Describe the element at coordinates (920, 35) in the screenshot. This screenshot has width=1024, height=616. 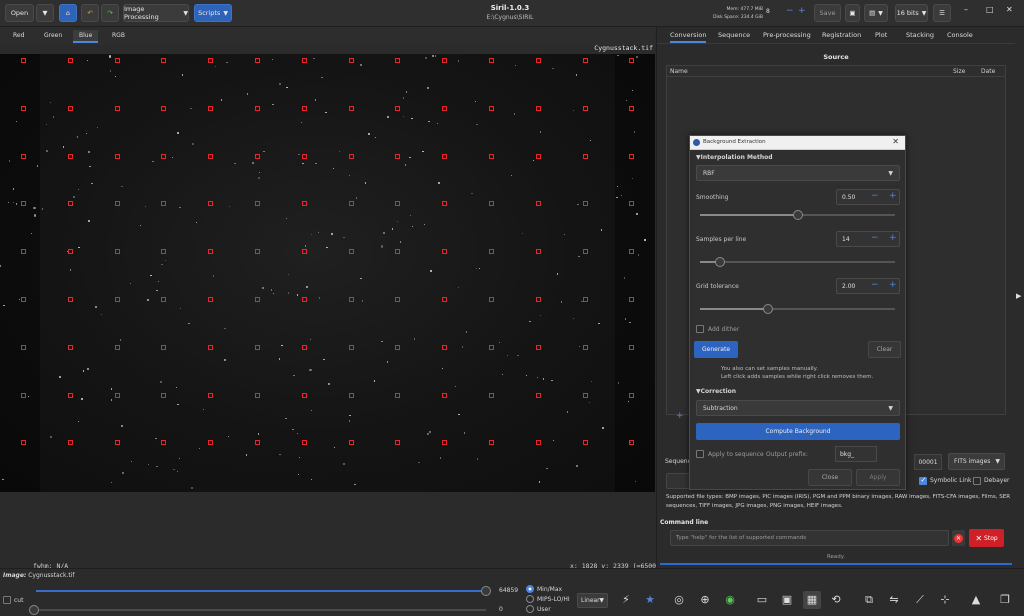
I see `tab-stacking: Stacking` at that location.